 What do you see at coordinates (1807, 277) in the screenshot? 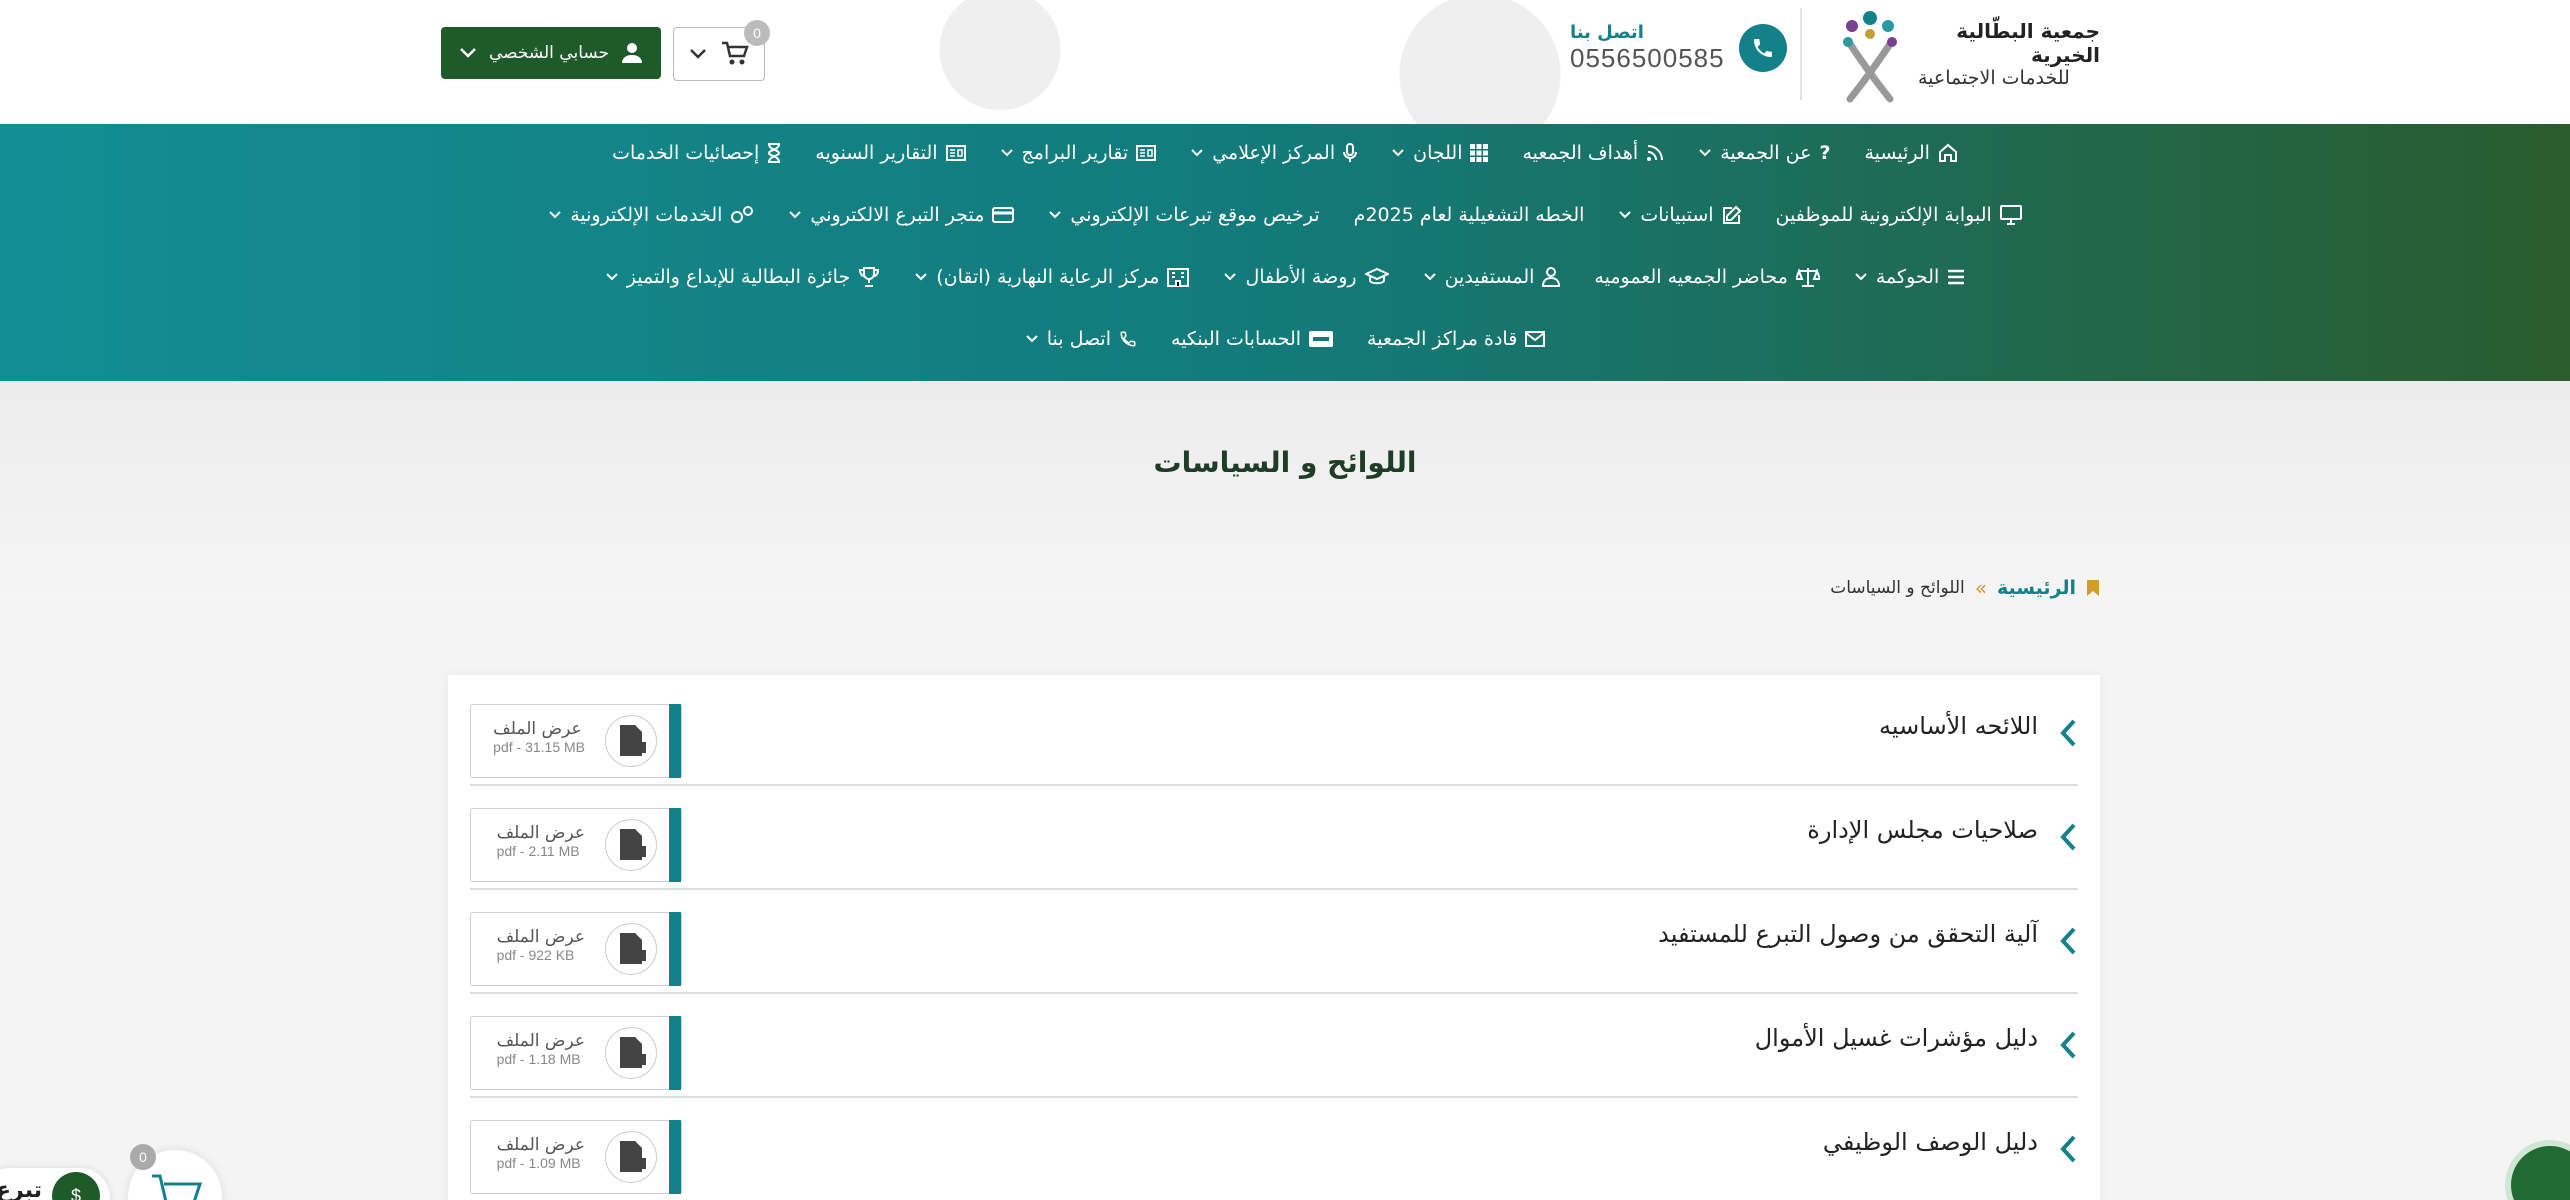
I see `scale-icon` at bounding box center [1807, 277].